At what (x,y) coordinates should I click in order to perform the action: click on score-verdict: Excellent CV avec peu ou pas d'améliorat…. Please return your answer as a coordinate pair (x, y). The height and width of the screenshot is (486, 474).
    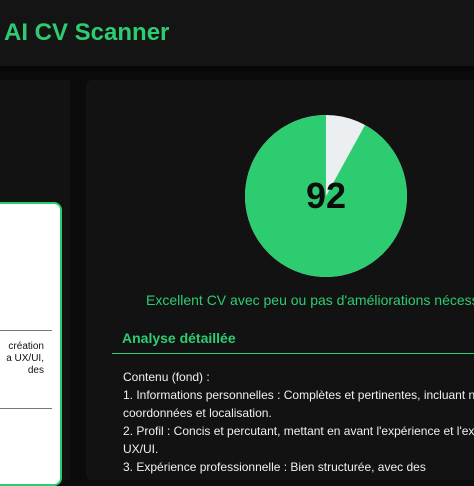
    Looking at the image, I should click on (310, 300).